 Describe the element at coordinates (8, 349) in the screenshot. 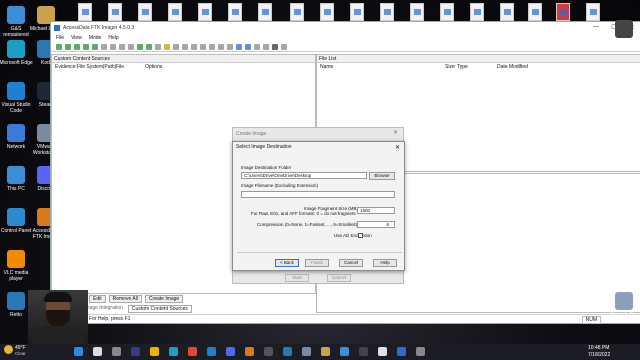

I see `weather-icon` at that location.